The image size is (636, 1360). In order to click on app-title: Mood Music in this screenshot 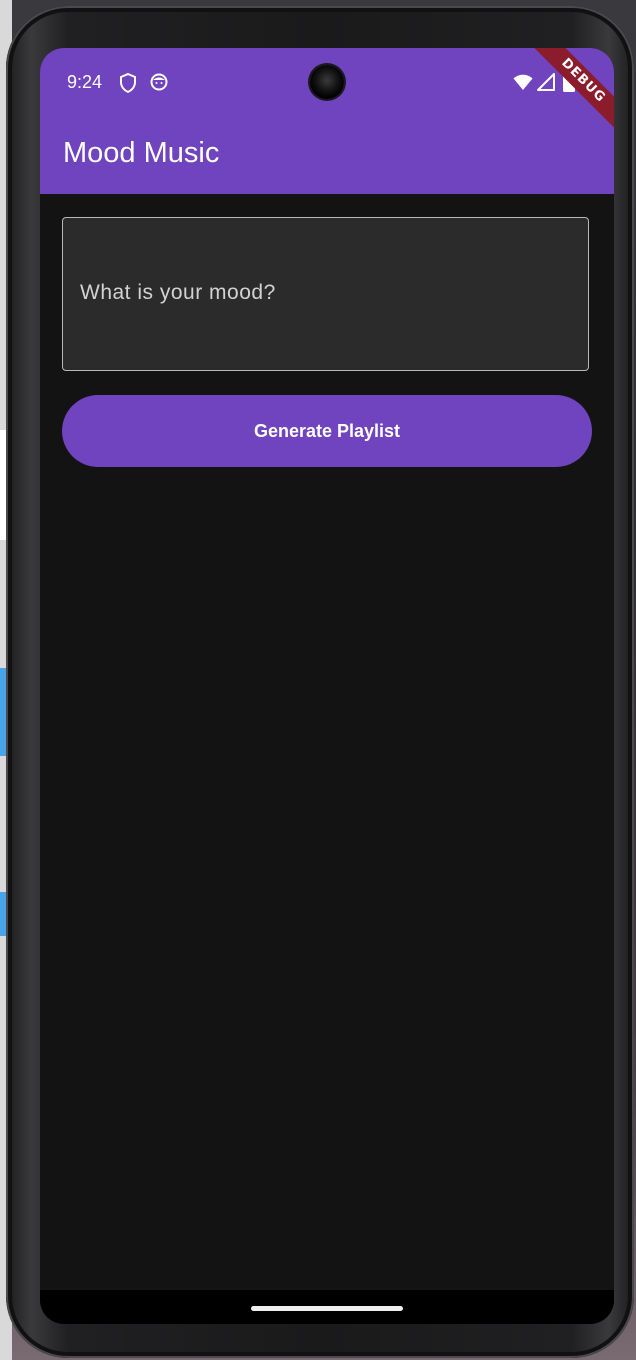, I will do `click(141, 153)`.